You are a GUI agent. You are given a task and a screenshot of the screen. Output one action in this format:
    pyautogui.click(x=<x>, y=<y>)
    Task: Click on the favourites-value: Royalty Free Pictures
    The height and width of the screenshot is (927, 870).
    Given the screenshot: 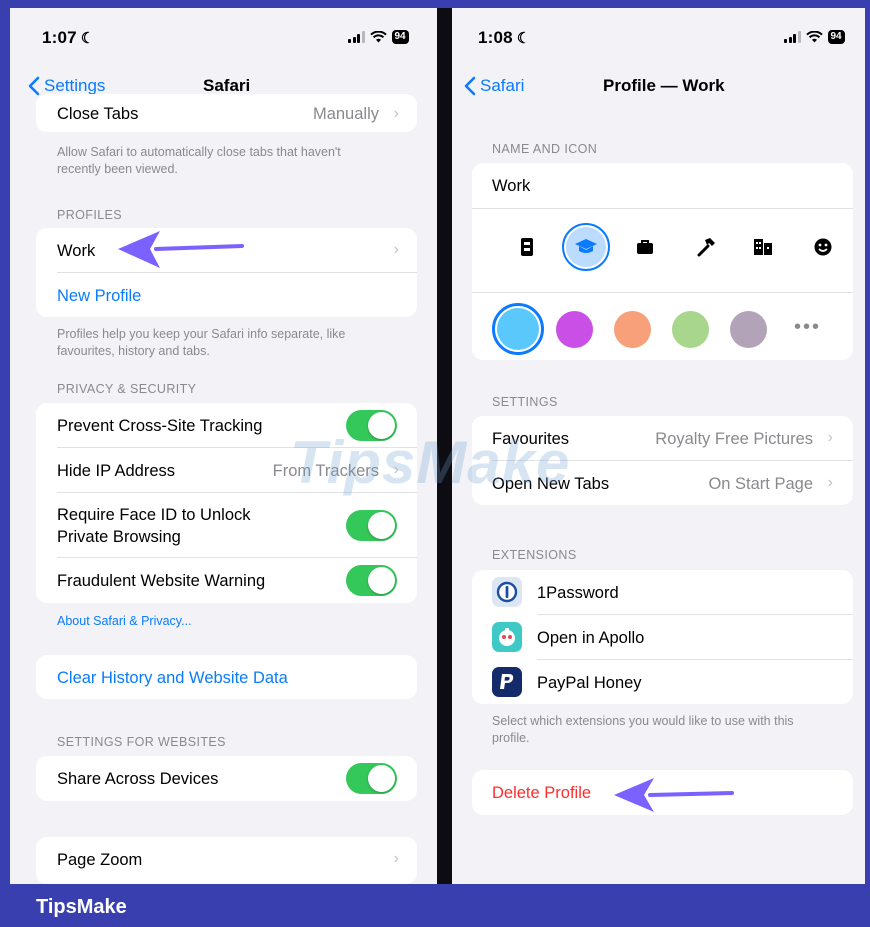 What is the action you would take?
    pyautogui.click(x=734, y=439)
    